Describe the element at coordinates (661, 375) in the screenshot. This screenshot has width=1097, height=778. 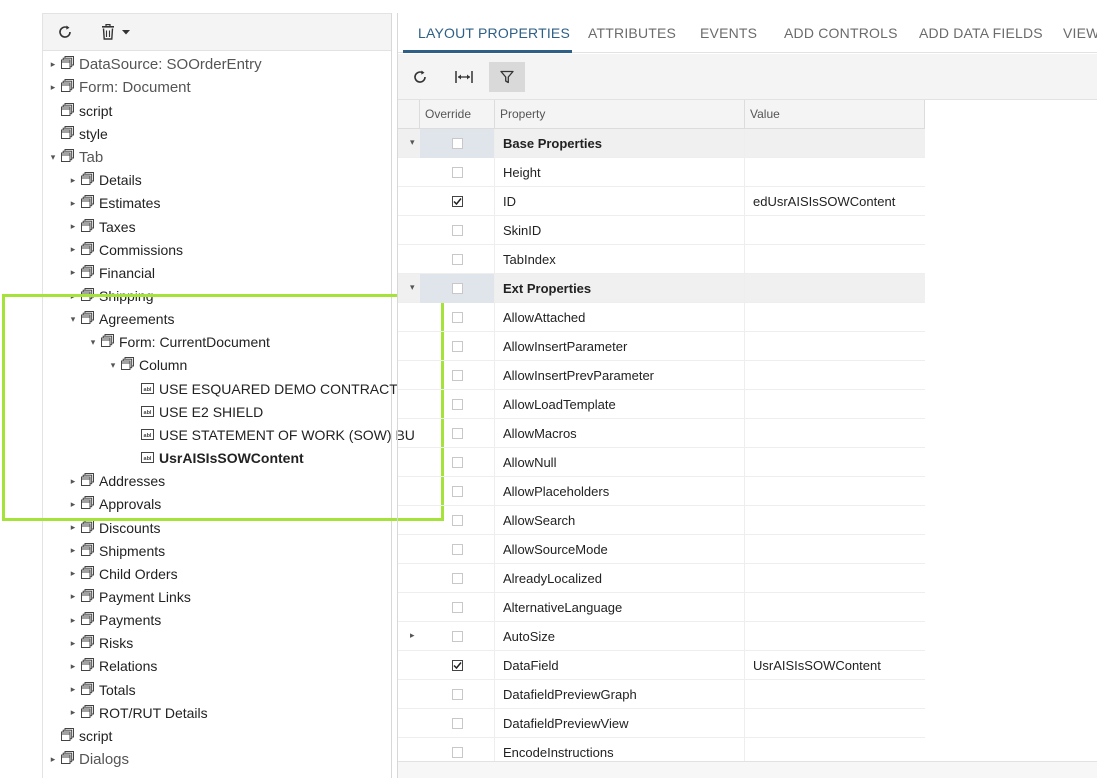
I see `property-row: AllowInsertPrevParameter` at that location.